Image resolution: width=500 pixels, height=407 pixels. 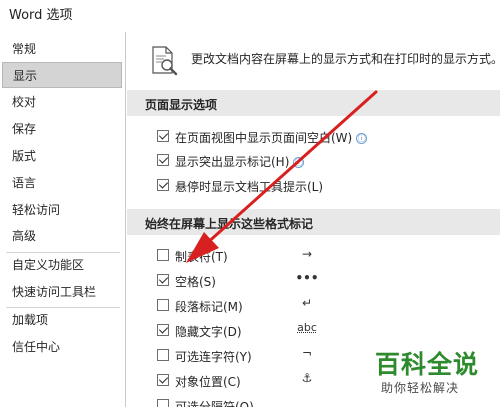 What do you see at coordinates (307, 353) in the screenshot?
I see `optional-hyphen-icon: ¬` at bounding box center [307, 353].